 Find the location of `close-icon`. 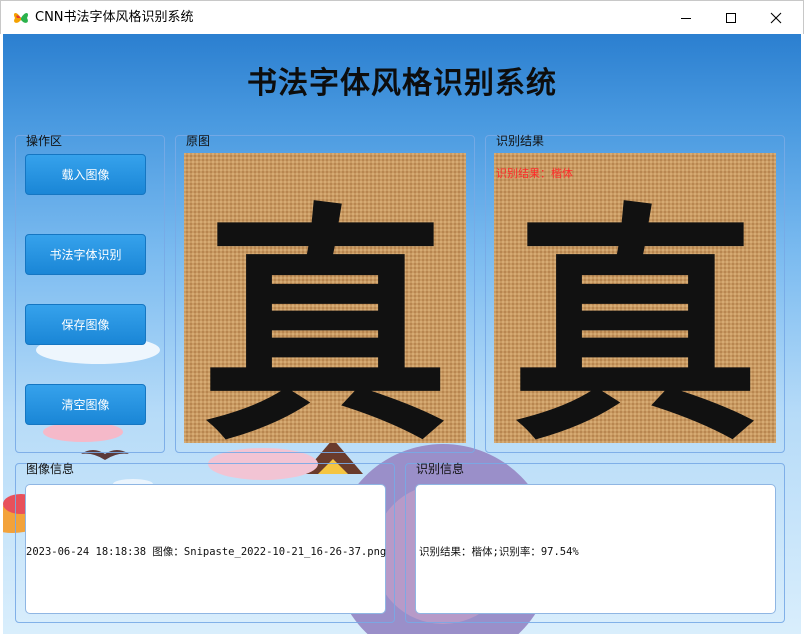

close-icon is located at coordinates (776, 18).